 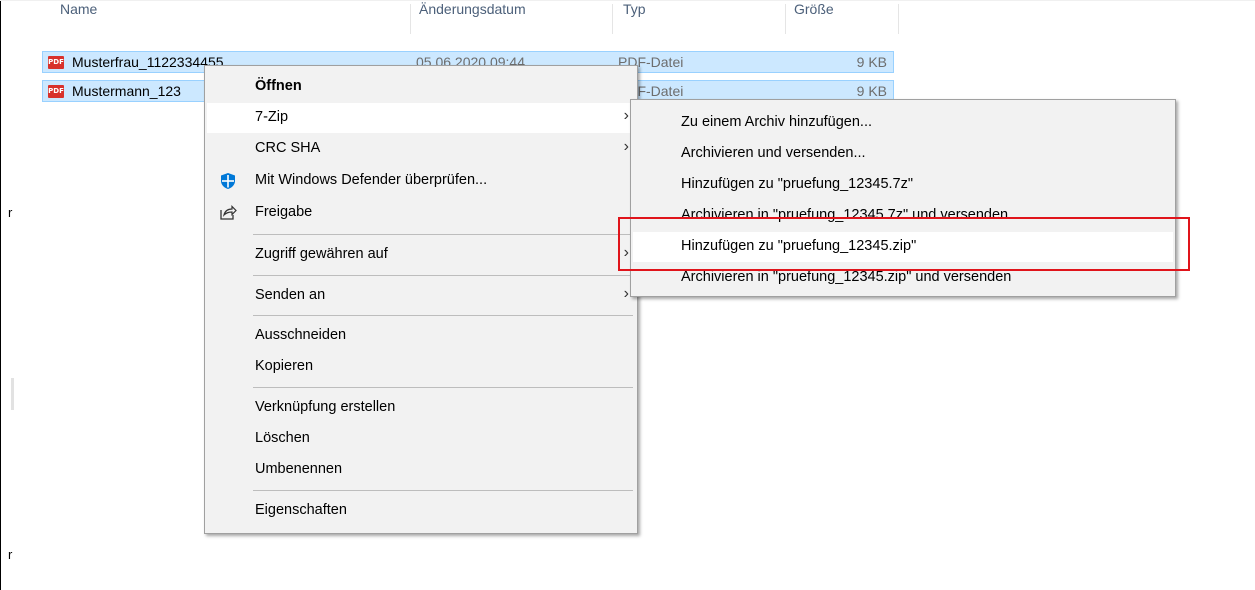 What do you see at coordinates (844, 17) in the screenshot?
I see `column-header-size: Größe` at bounding box center [844, 17].